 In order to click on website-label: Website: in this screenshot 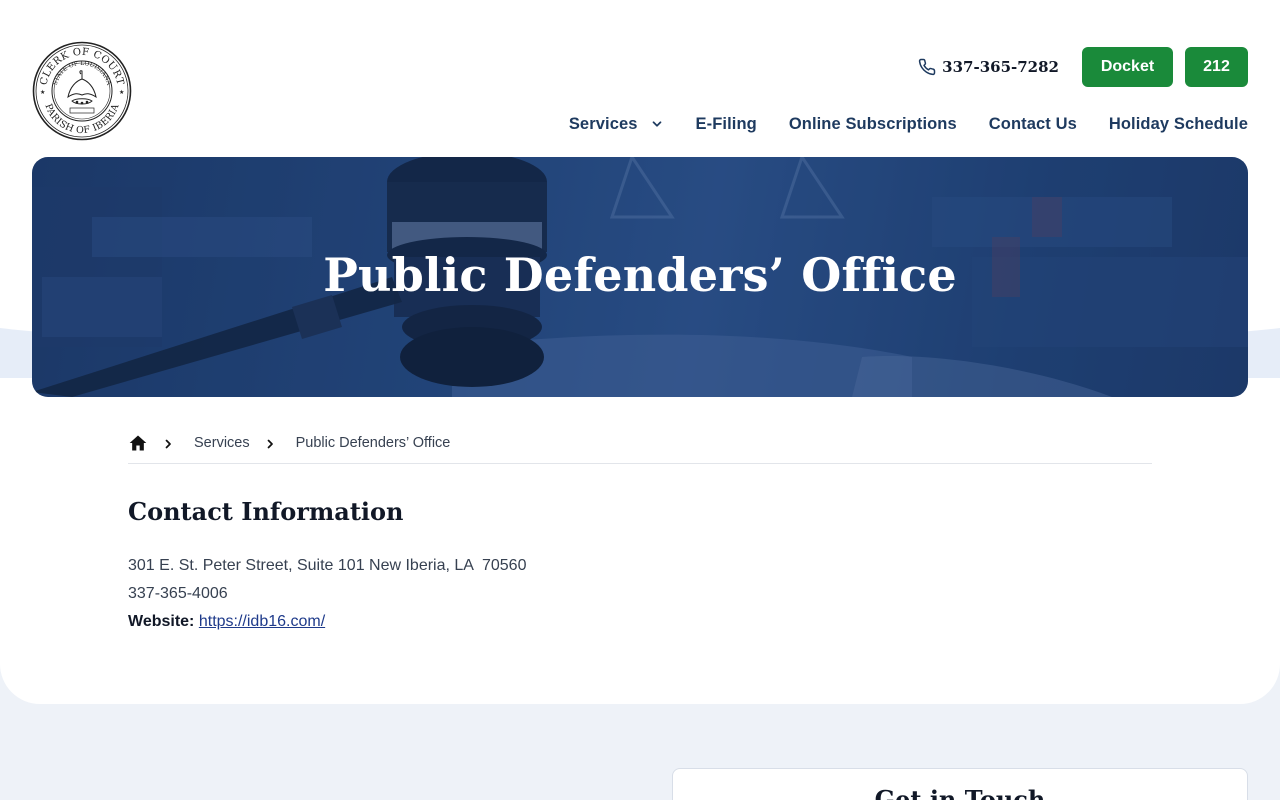, I will do `click(161, 621)`.